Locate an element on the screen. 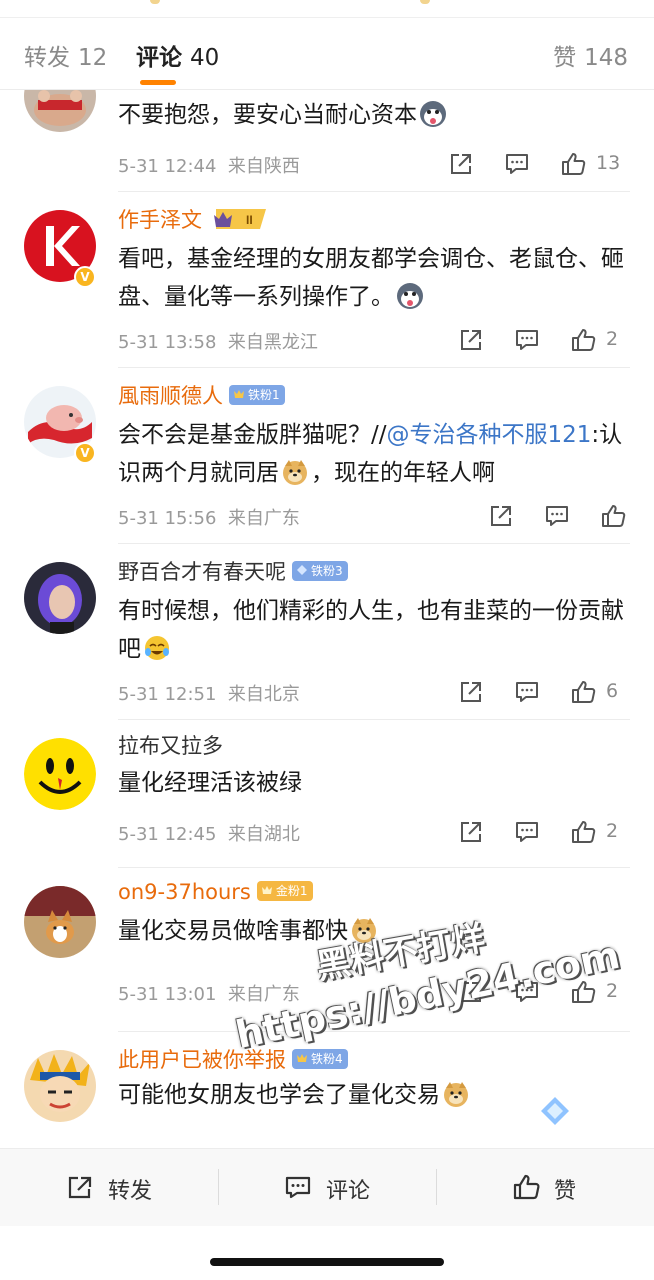 This screenshot has height=1280, width=654. tab-reposts: 转发 12 is located at coordinates (65, 55).